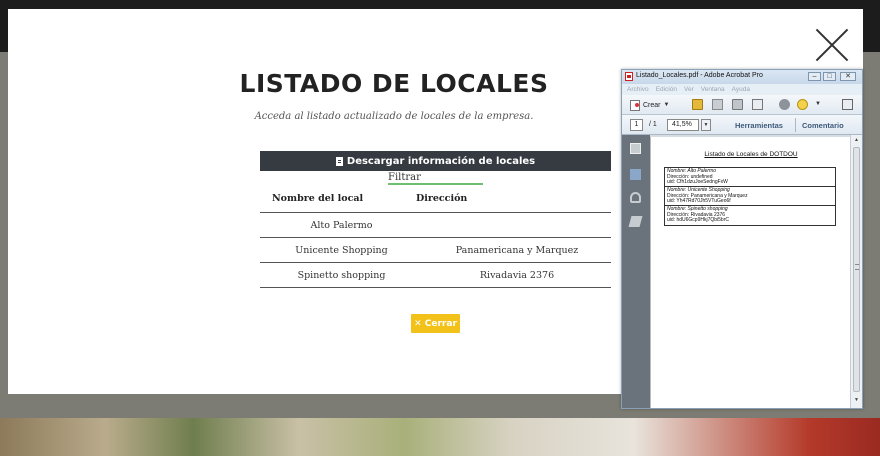 The image size is (880, 456). Describe the element at coordinates (737, 104) in the screenshot. I see `print-icon` at that location.